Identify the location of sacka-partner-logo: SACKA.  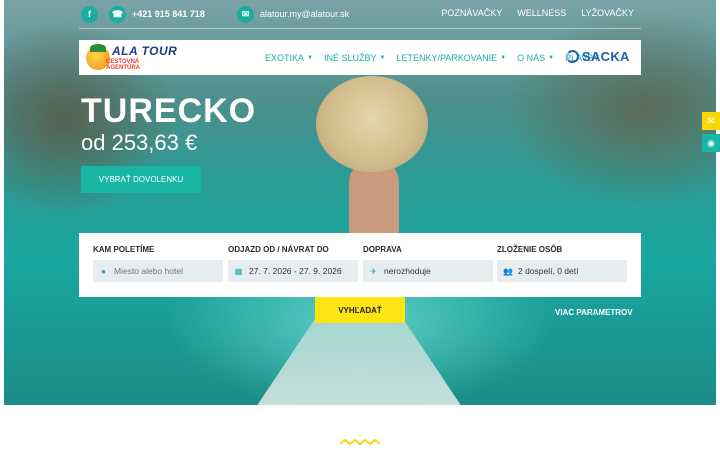
(598, 56).